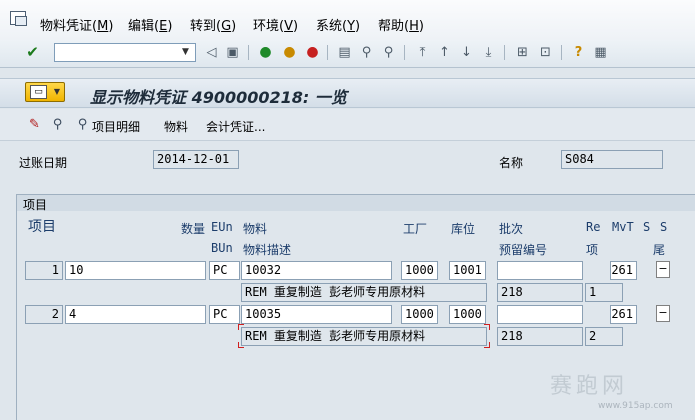  Describe the element at coordinates (466, 52) in the screenshot. I see `next-page-icon: ↓` at that location.